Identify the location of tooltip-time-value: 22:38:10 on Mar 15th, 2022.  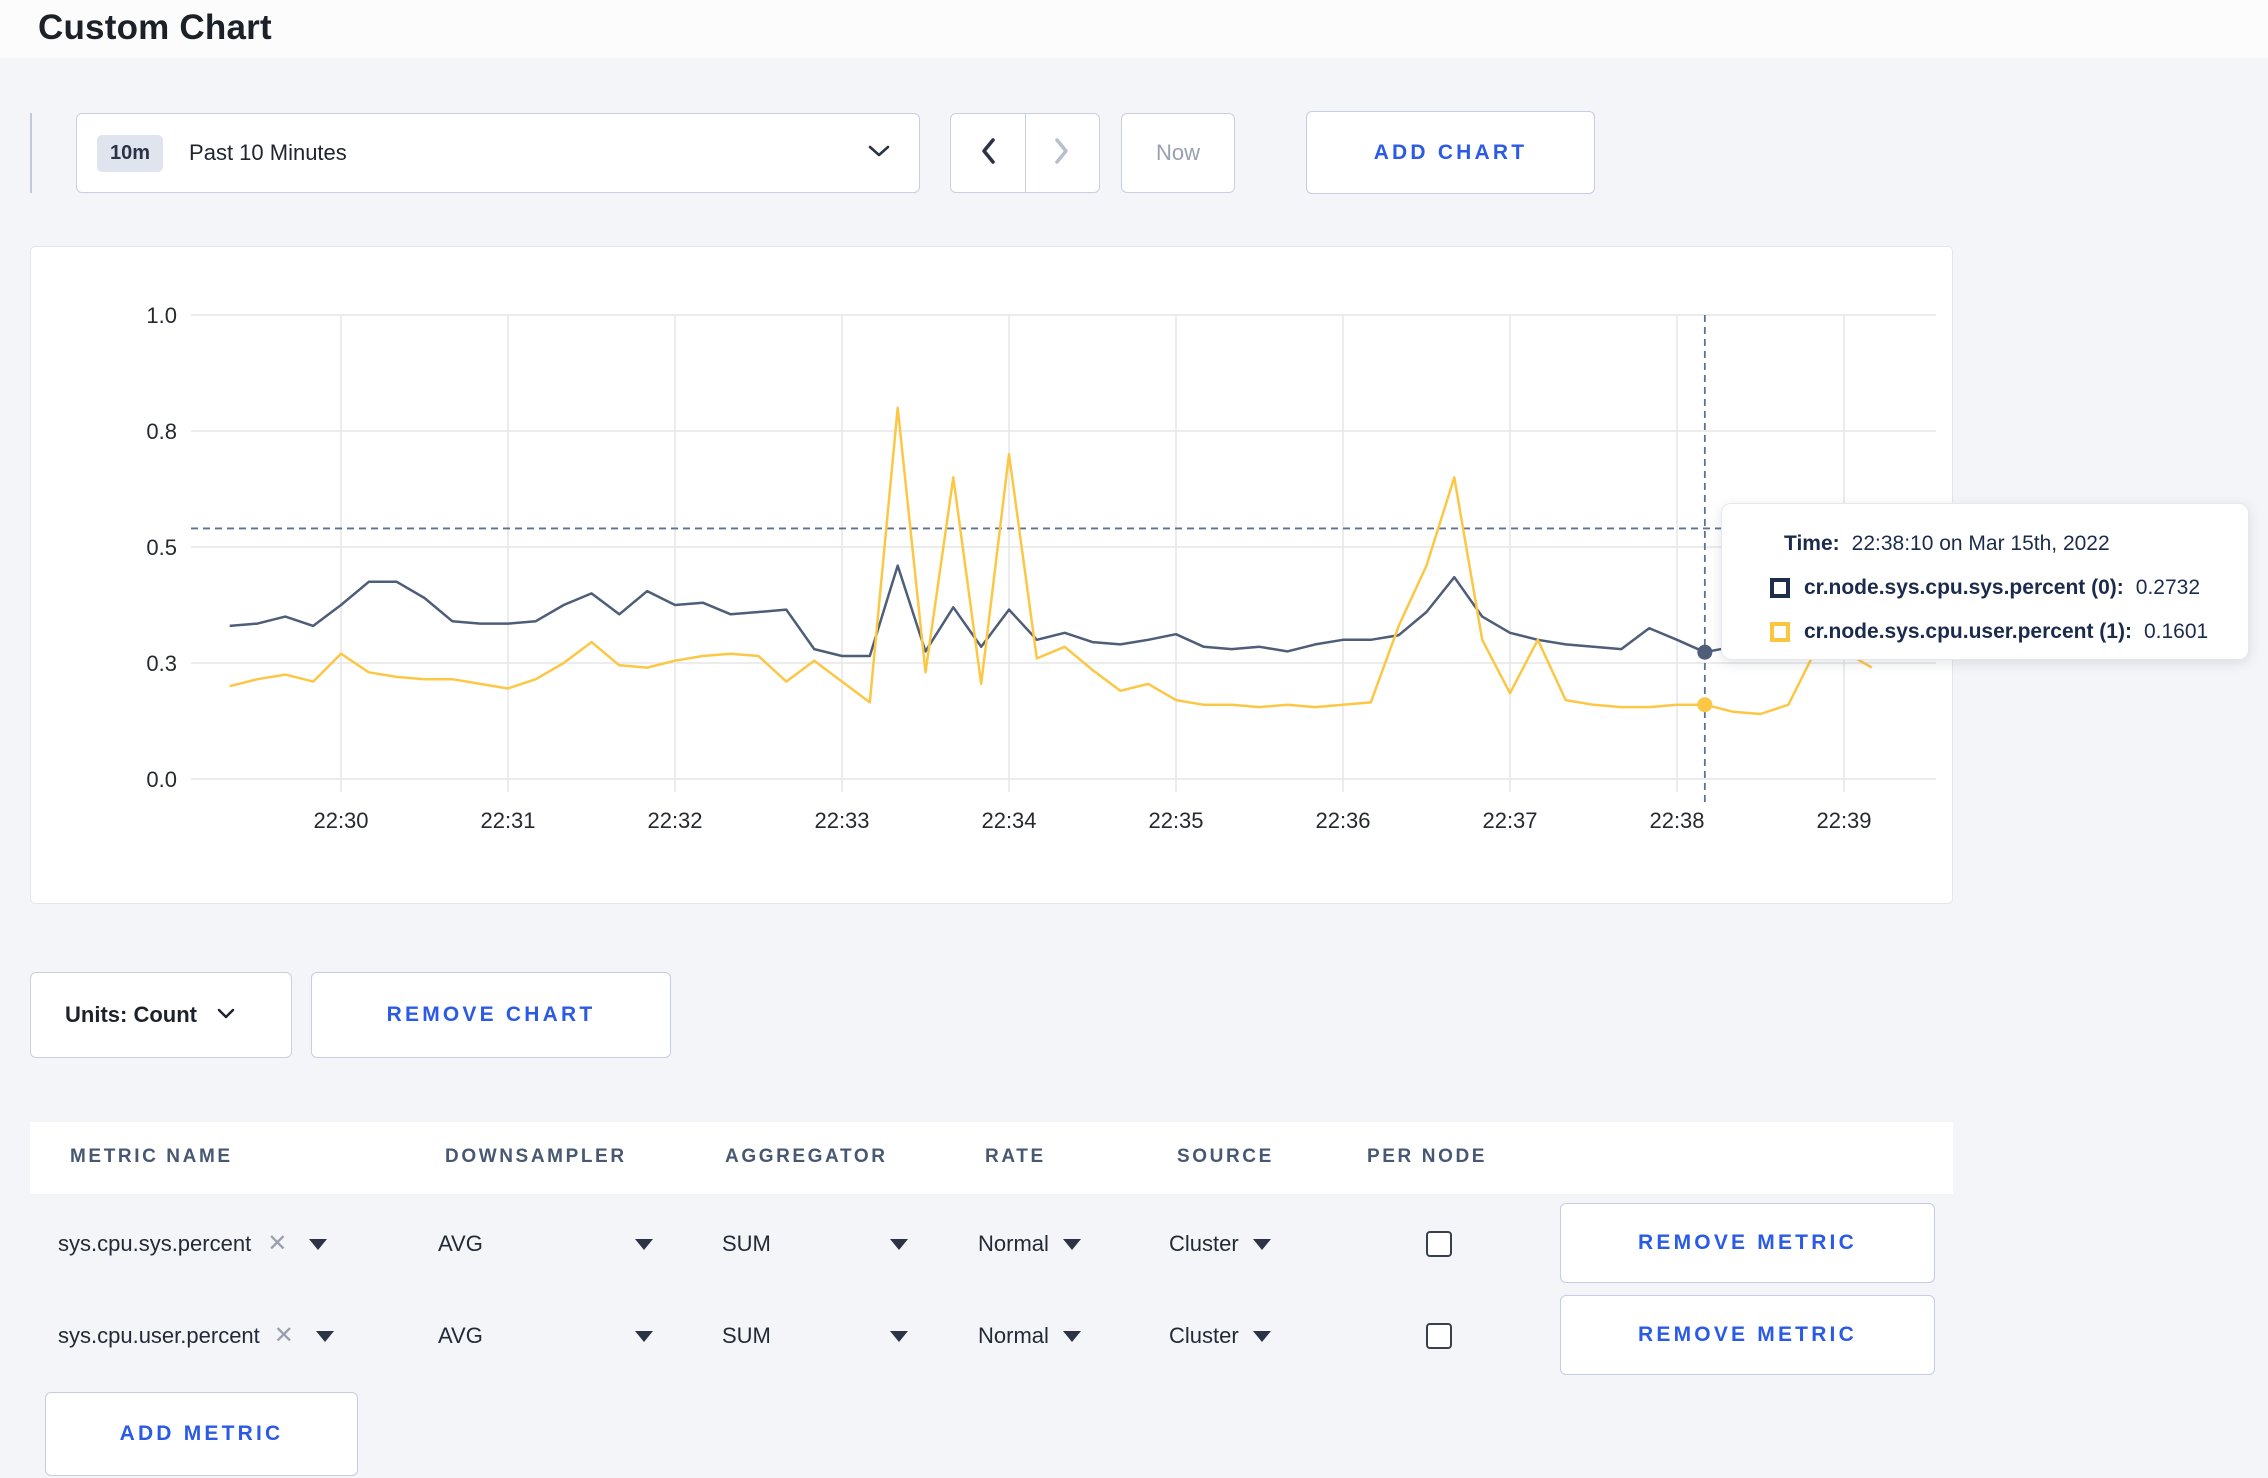
(1980, 543).